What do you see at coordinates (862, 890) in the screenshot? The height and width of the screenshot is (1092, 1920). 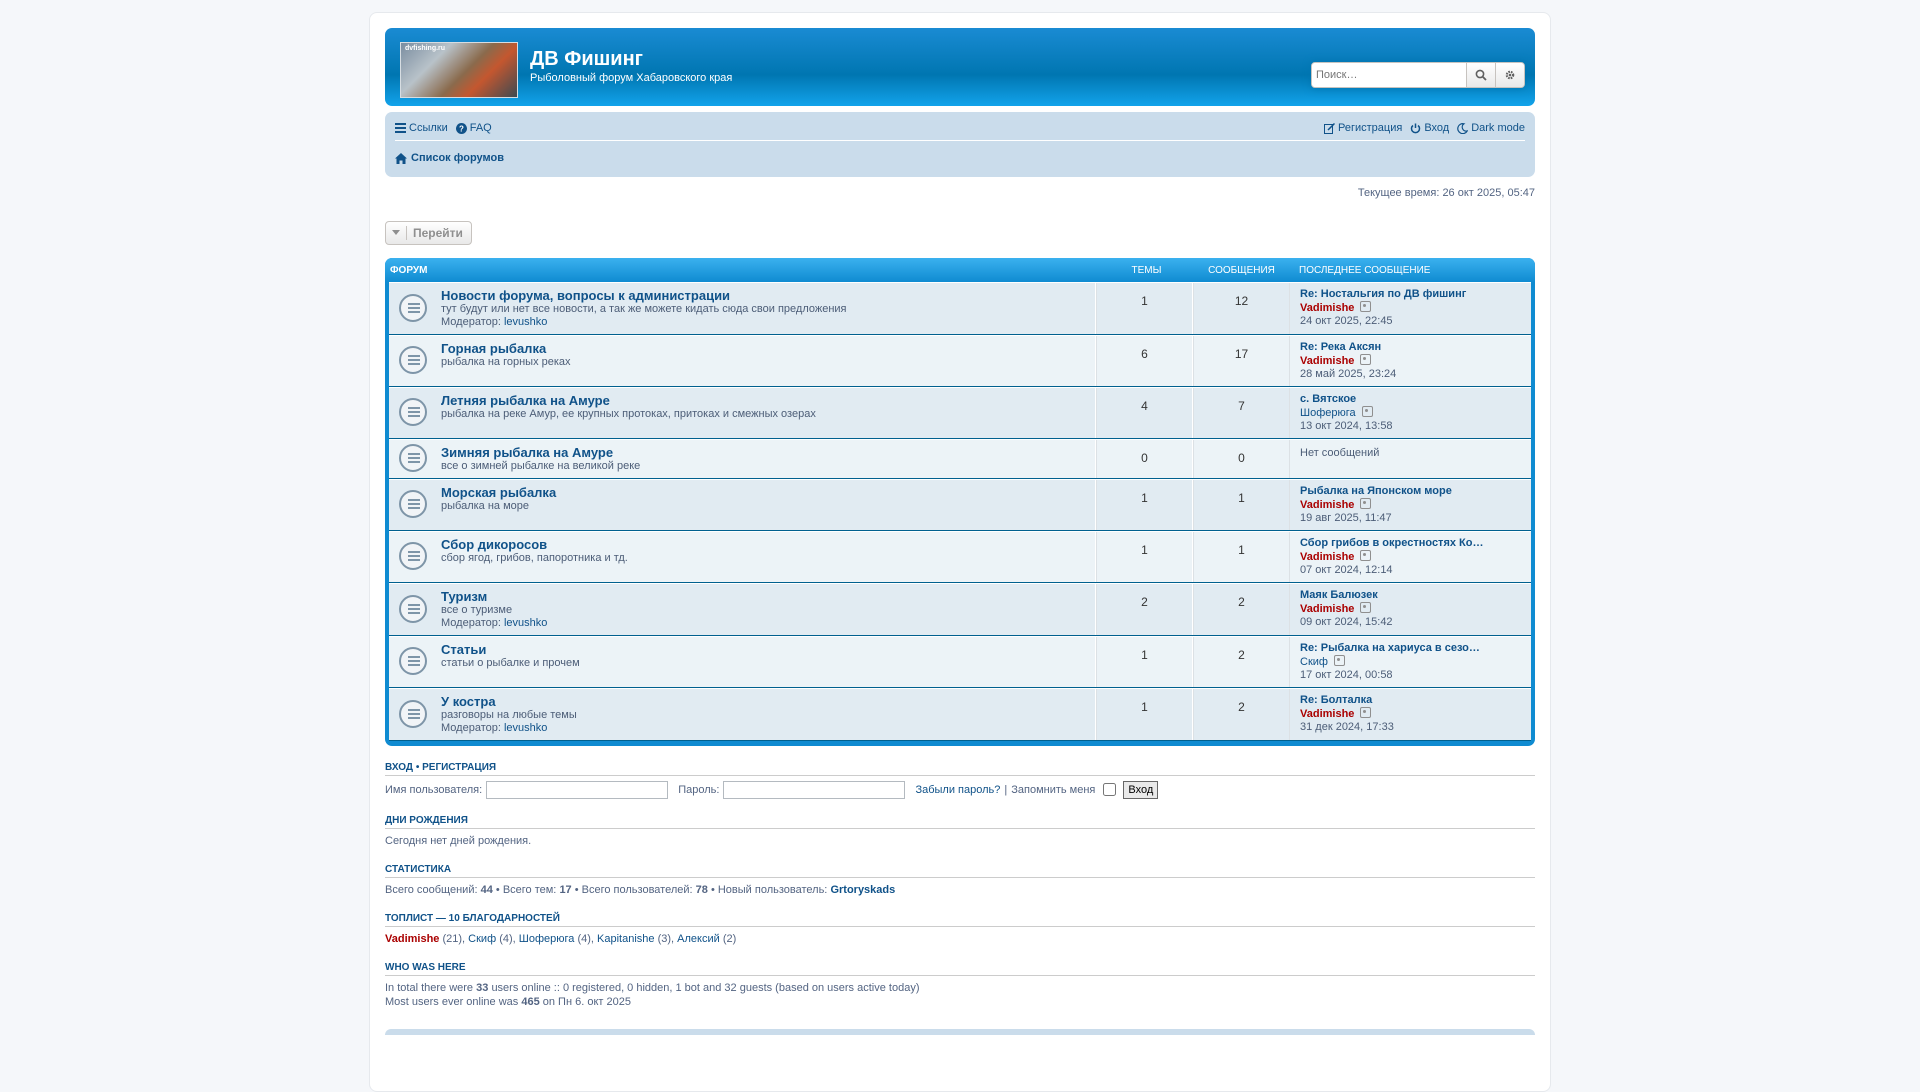 I see `stat-newest-user-link: Grtoryskads` at bounding box center [862, 890].